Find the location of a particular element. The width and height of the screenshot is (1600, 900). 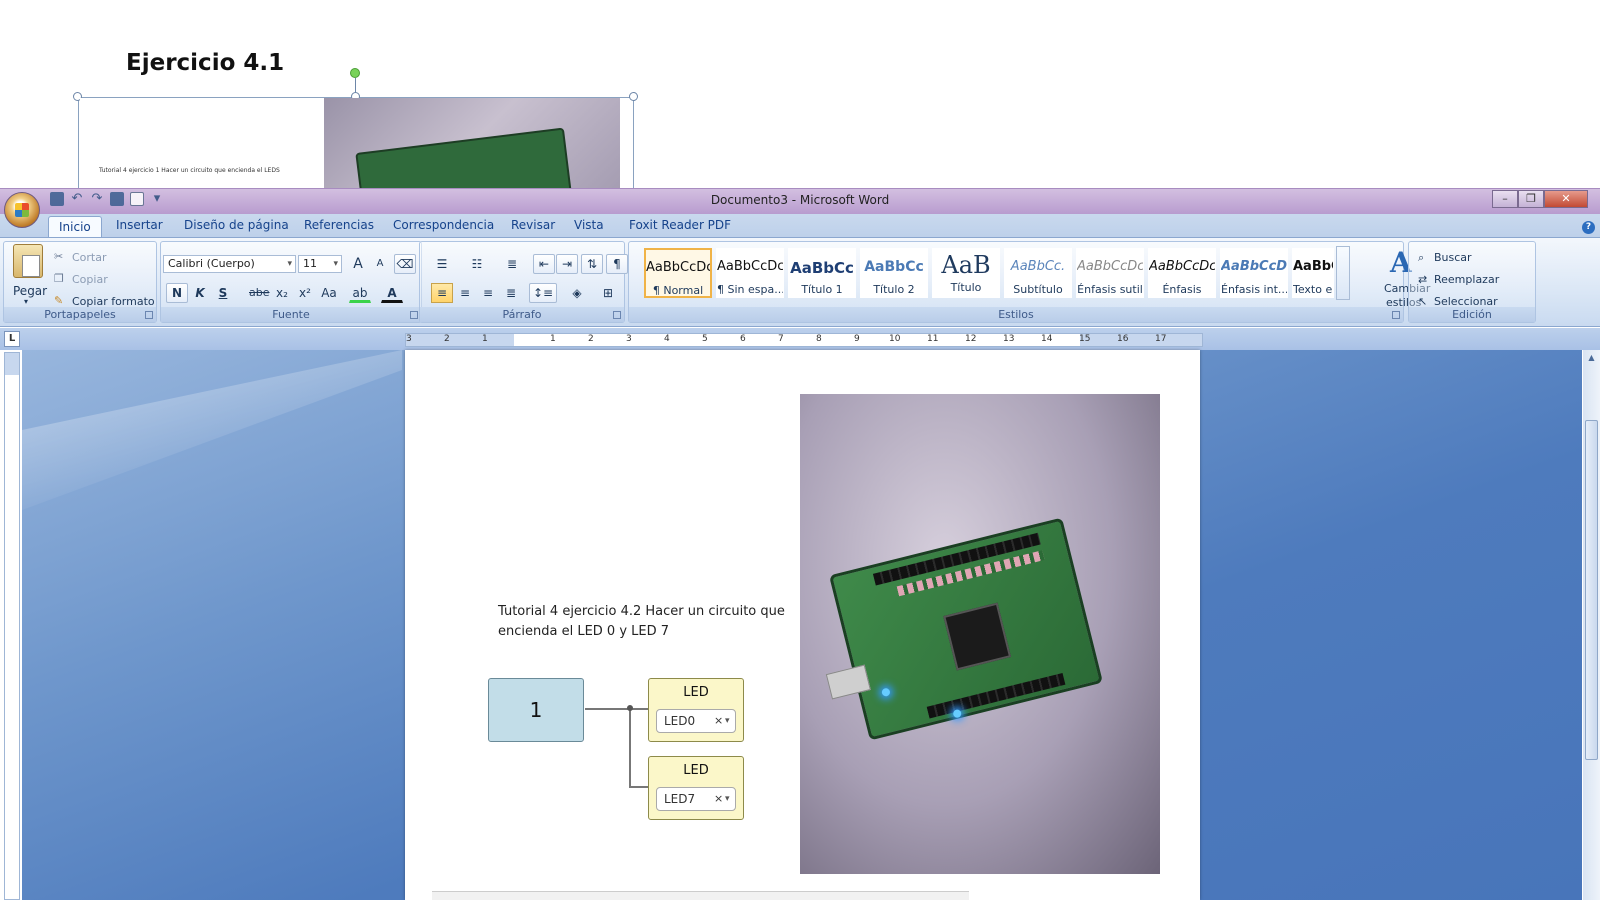

led-dropdown: LED7 × ▾ is located at coordinates (696, 799).